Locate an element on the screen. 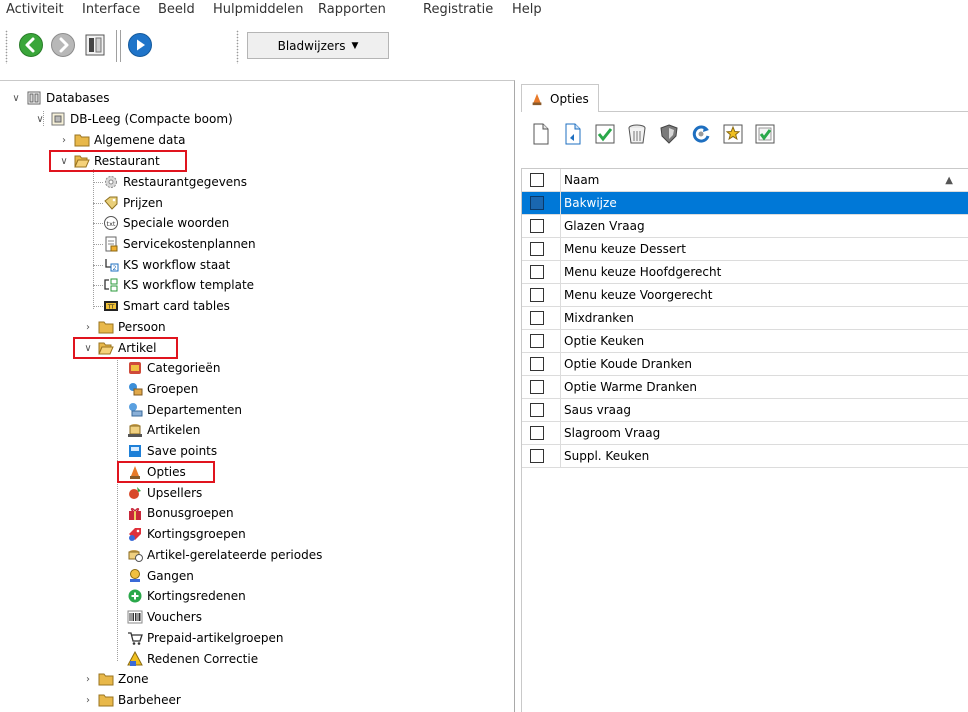  trash-icon is located at coordinates (637, 134).